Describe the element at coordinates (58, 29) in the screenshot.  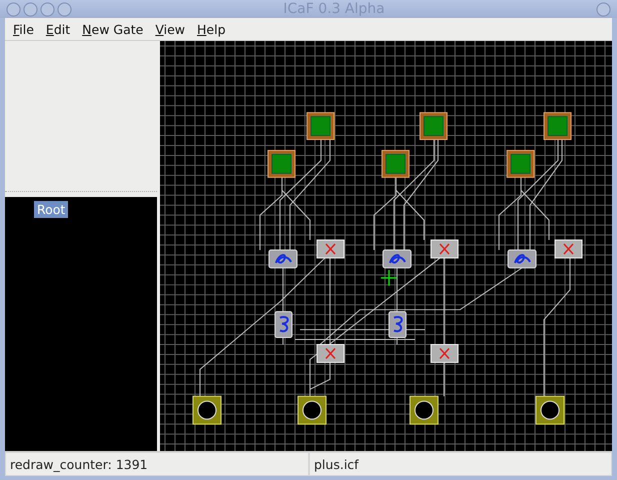
I see `menu-item: Edit` at that location.